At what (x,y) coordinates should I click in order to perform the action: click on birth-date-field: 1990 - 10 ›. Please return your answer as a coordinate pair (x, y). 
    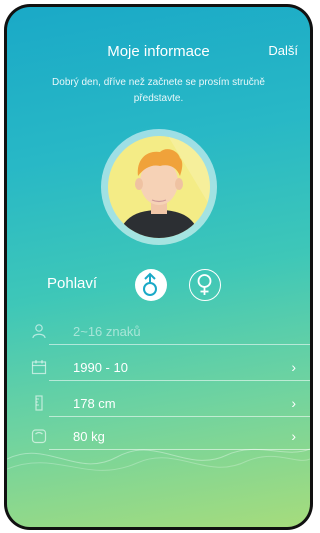
    Looking at the image, I should click on (158, 367).